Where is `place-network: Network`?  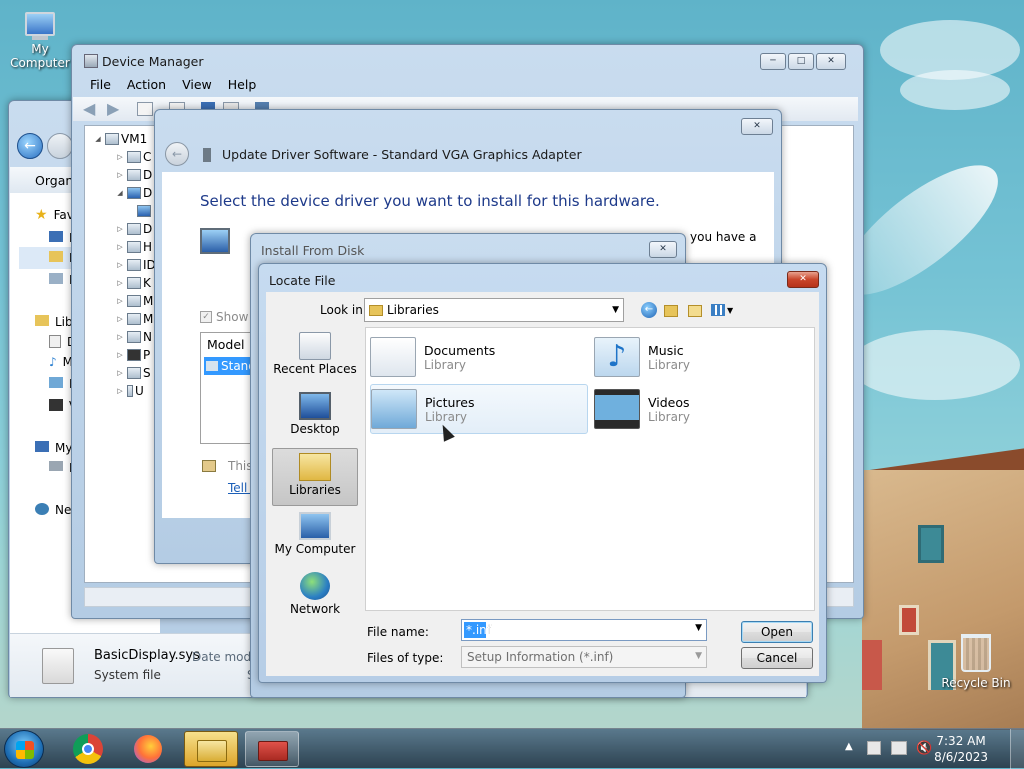
place-network: Network is located at coordinates (315, 597).